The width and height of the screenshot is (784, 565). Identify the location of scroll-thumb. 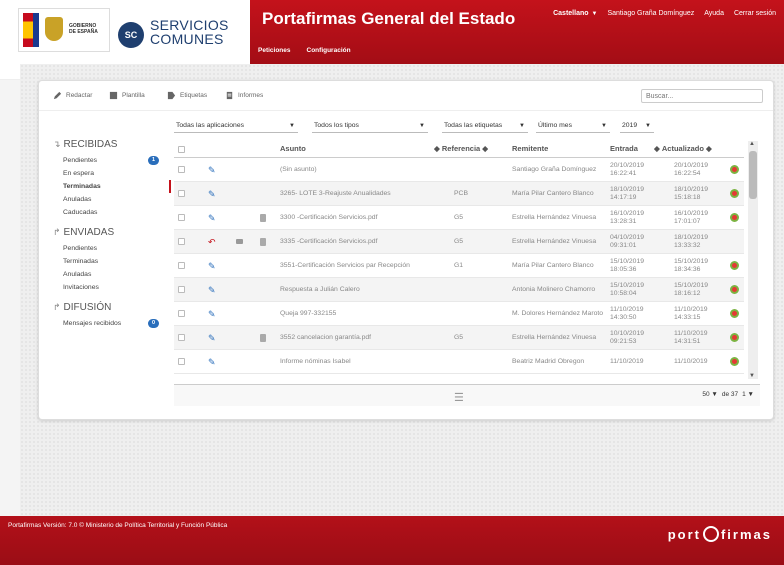
(753, 175).